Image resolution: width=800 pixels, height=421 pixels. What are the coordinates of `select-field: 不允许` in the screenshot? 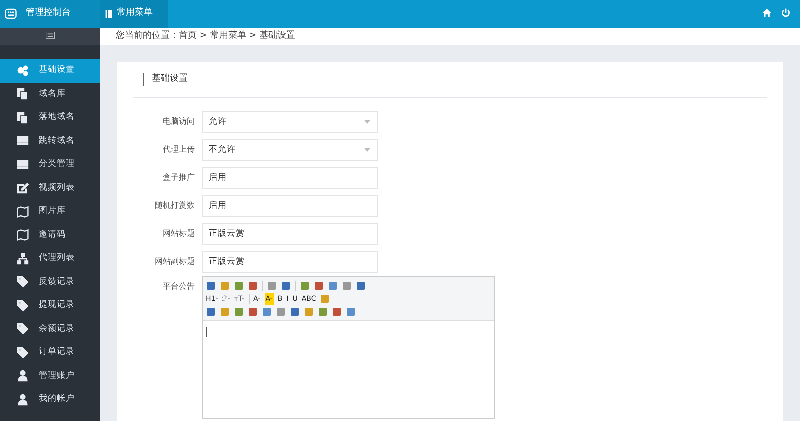 It's located at (290, 150).